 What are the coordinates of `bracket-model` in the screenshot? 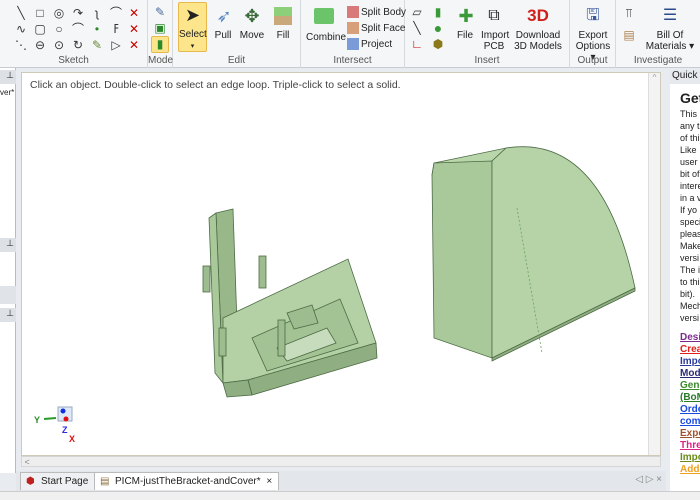 It's located at (290, 303).